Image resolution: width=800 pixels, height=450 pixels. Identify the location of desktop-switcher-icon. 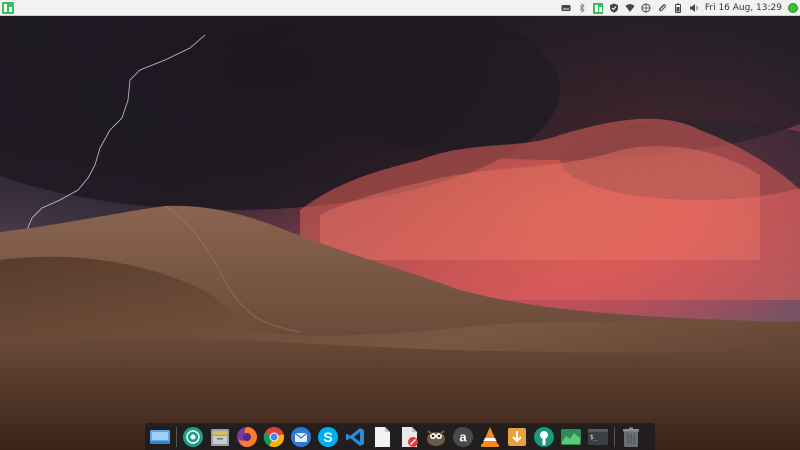
(159, 436).